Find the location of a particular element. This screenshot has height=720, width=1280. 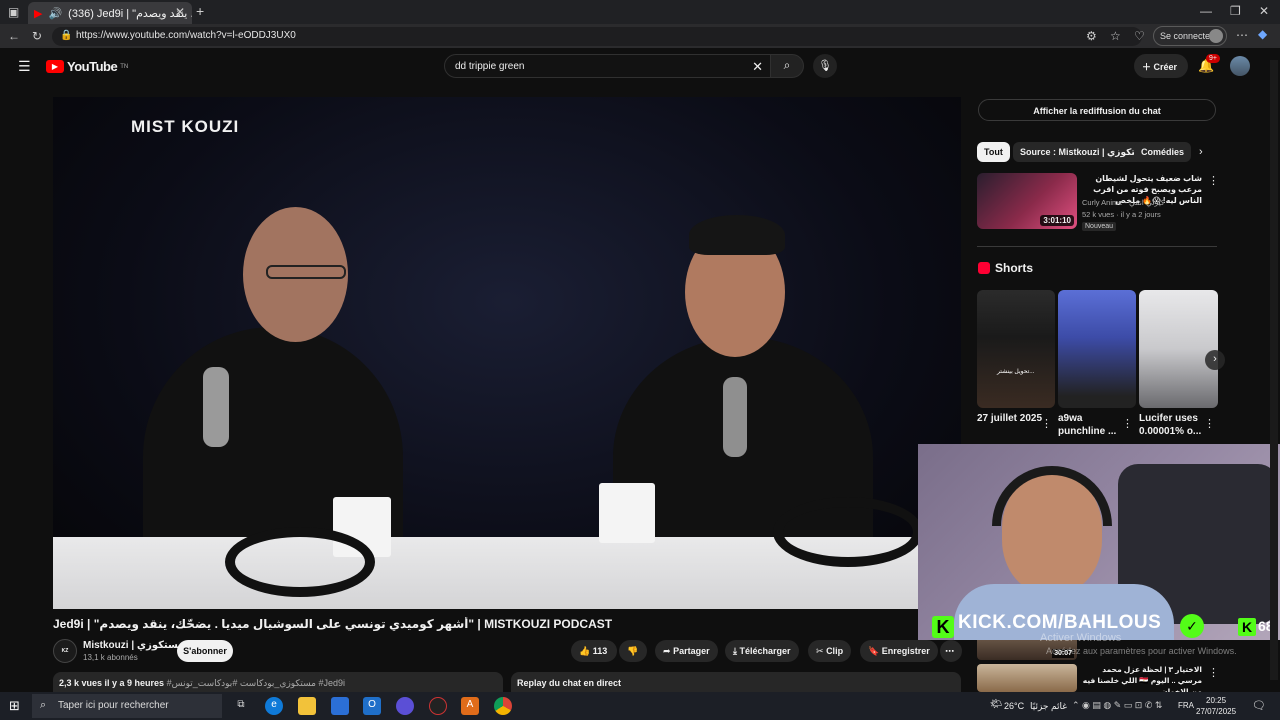

channel-name: Mistkouzi | مستكوزي is located at coordinates (133, 645).